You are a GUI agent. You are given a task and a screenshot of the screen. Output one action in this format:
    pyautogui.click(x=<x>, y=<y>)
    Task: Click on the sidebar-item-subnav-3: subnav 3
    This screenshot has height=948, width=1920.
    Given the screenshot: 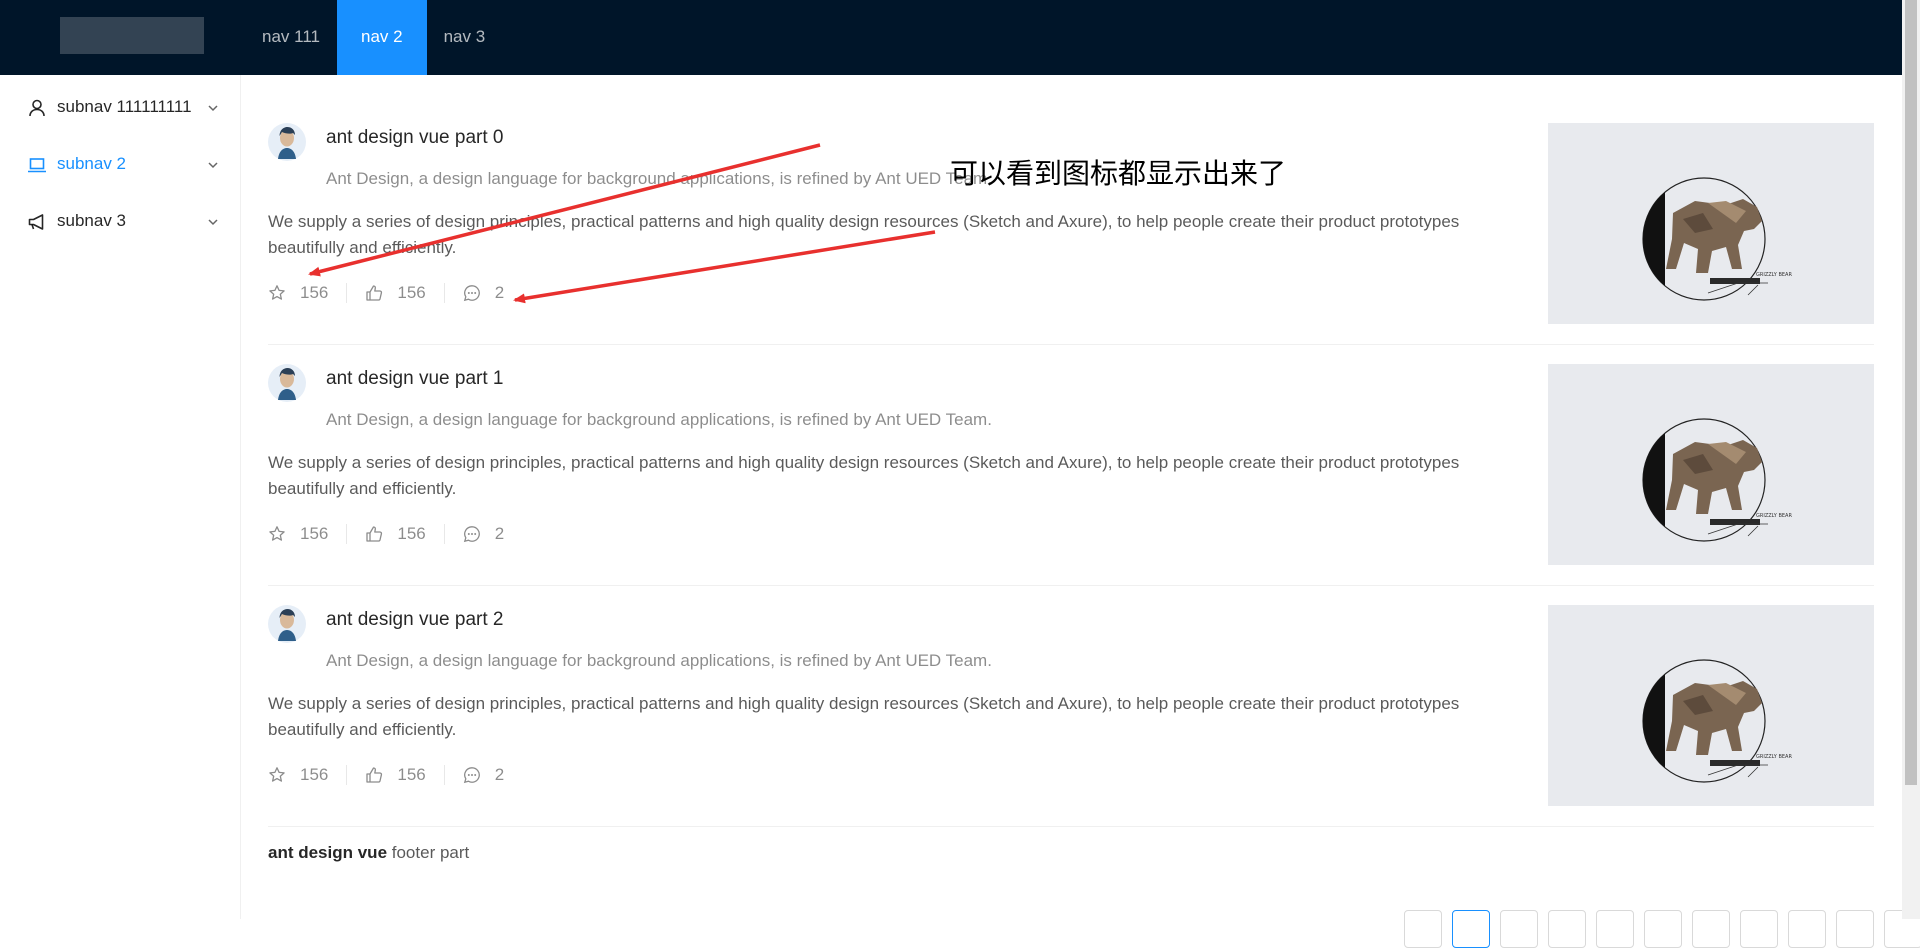 What is the action you would take?
    pyautogui.click(x=120, y=222)
    